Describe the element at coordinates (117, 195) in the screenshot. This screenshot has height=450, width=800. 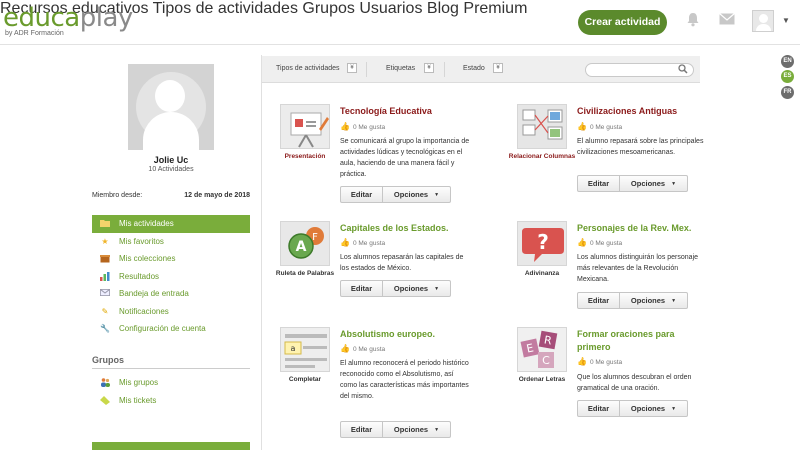
I see `member-since-label: Miembro desde:` at that location.